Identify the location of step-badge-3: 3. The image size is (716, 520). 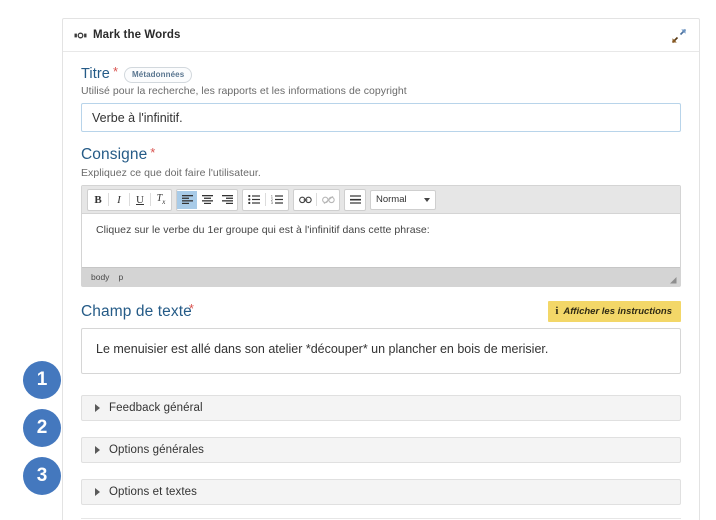
(42, 476).